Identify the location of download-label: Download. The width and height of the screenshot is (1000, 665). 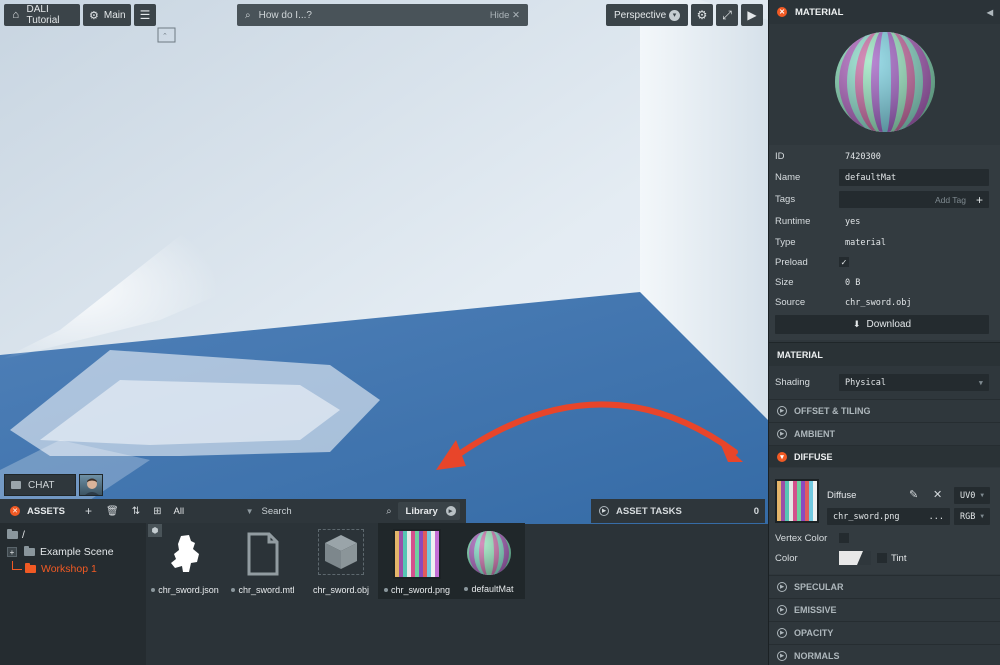
(889, 324).